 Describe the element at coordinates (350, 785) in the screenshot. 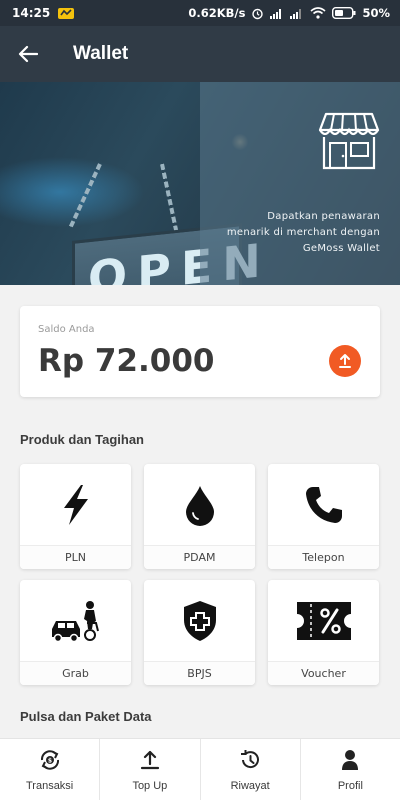

I see `nav-label: Profil` at that location.